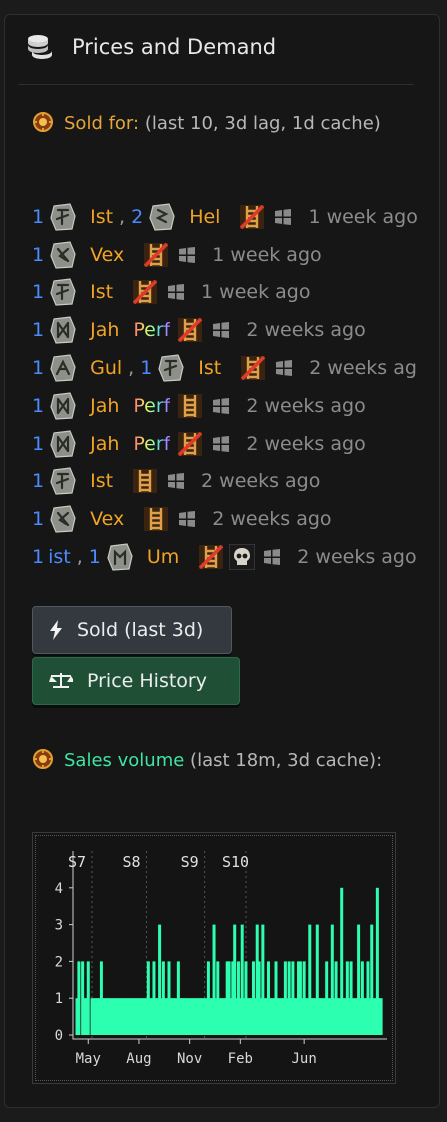 The image size is (447, 1122). What do you see at coordinates (225, 368) in the screenshot?
I see `sale-row: 1 Gul, 1 Ist 2 weeks ago` at bounding box center [225, 368].